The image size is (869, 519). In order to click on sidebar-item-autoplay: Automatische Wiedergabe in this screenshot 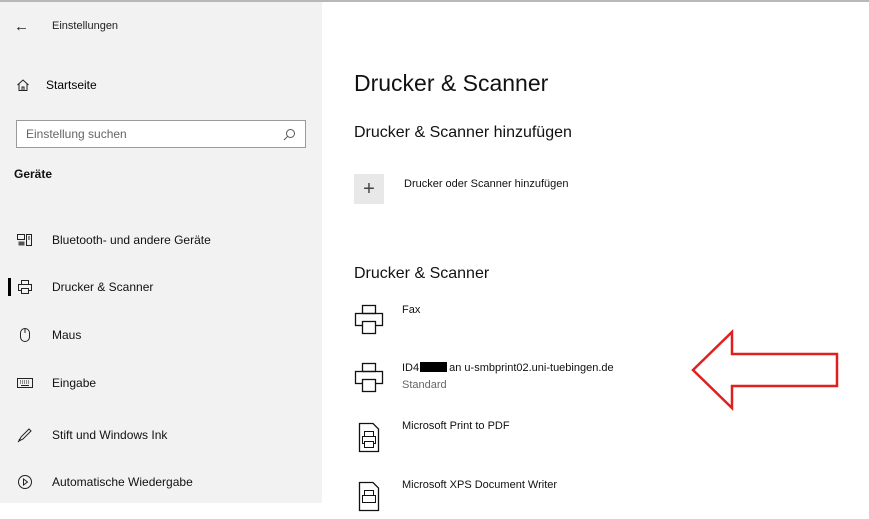, I will do `click(161, 482)`.